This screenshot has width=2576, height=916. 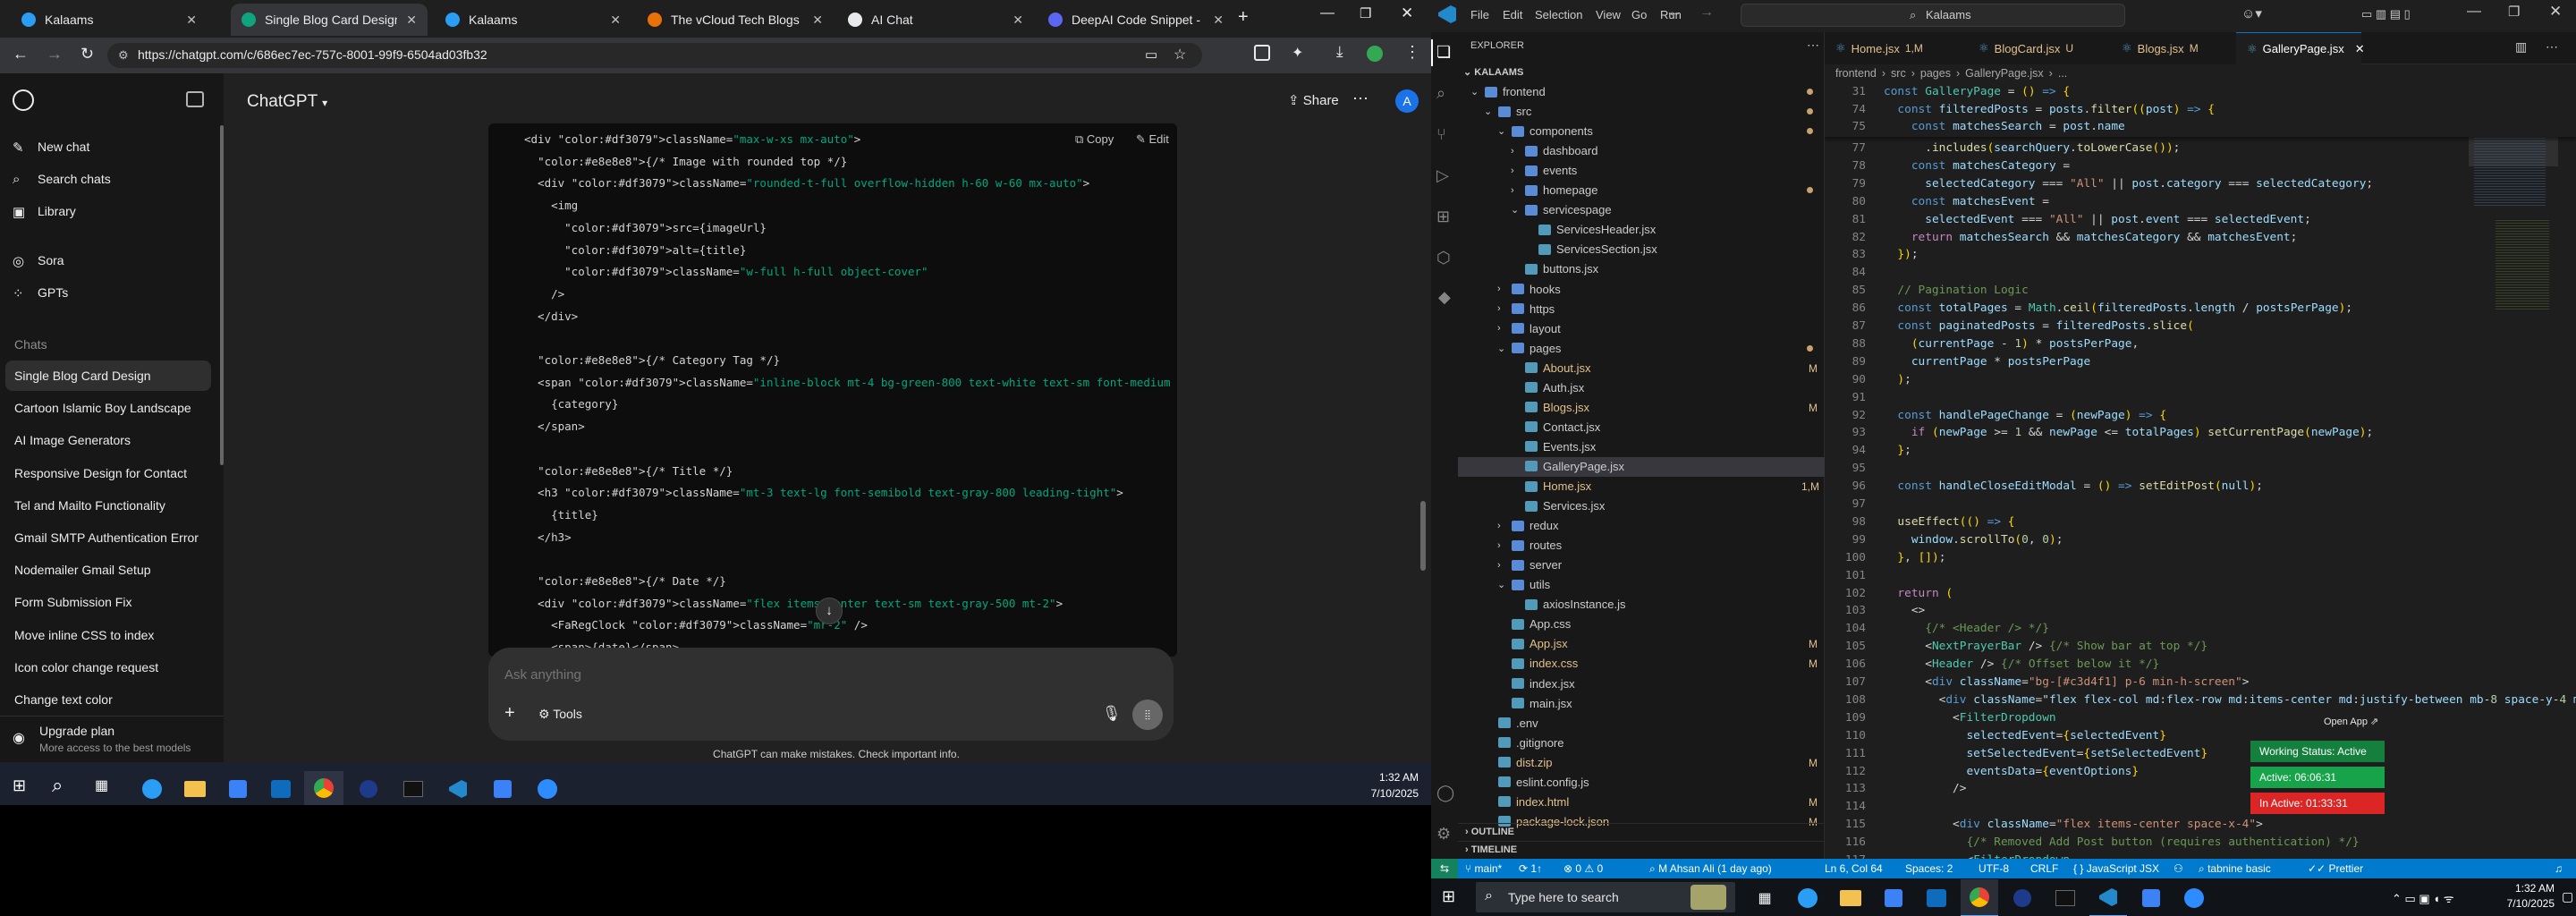 I want to click on explorer-icon: ❏, so click(x=1443, y=52).